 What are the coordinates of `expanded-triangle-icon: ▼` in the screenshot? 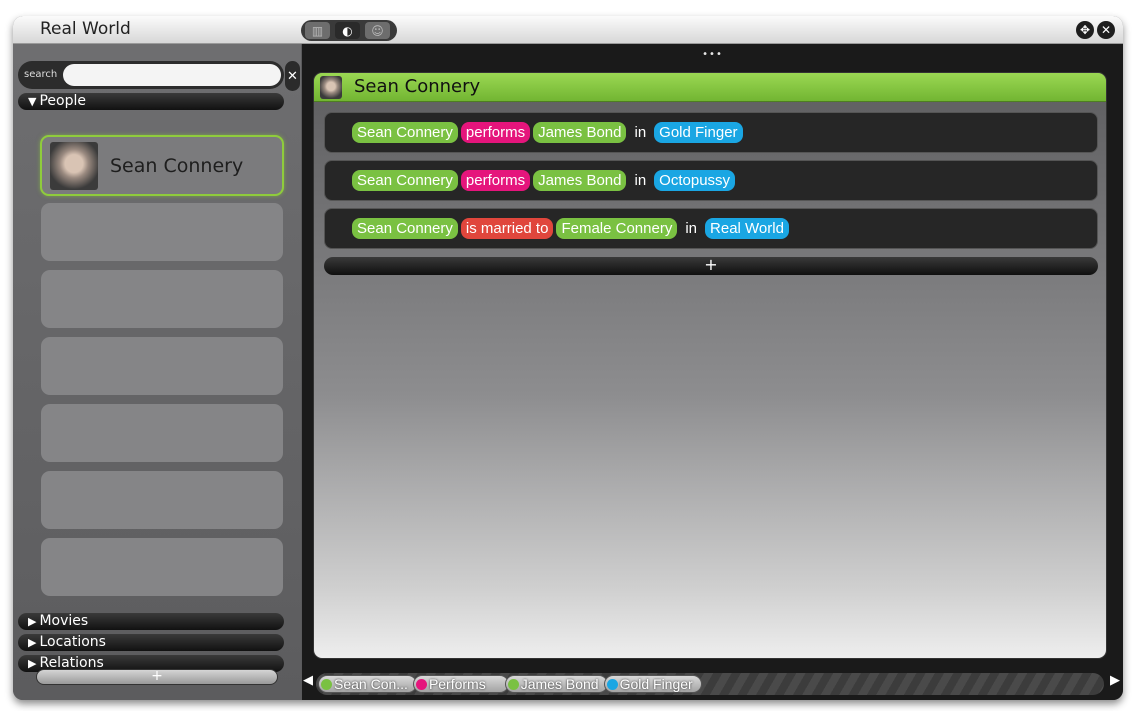 It's located at (32, 101).